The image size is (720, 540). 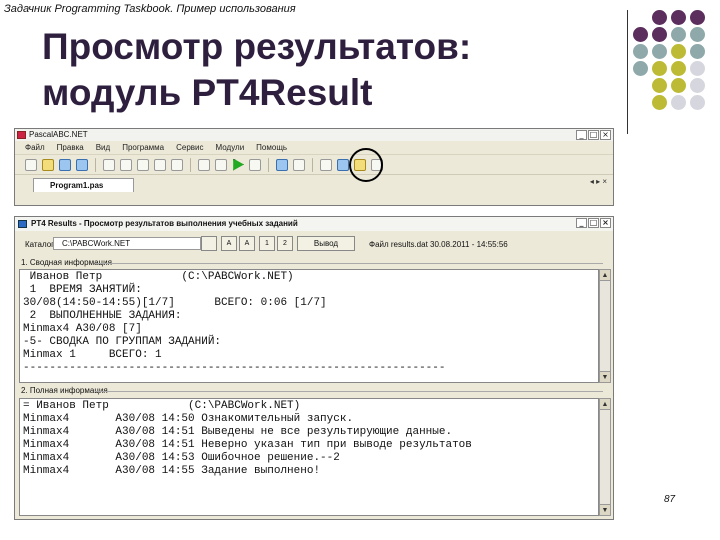 I want to click on title-line-1: Просмотр результатов:, so click(x=257, y=46).